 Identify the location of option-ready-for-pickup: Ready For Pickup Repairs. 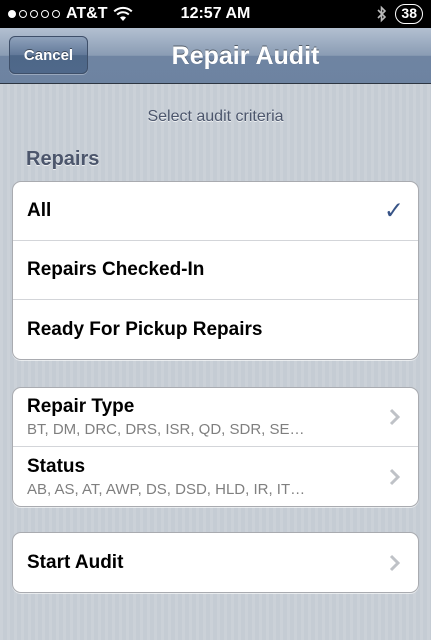
(215, 329).